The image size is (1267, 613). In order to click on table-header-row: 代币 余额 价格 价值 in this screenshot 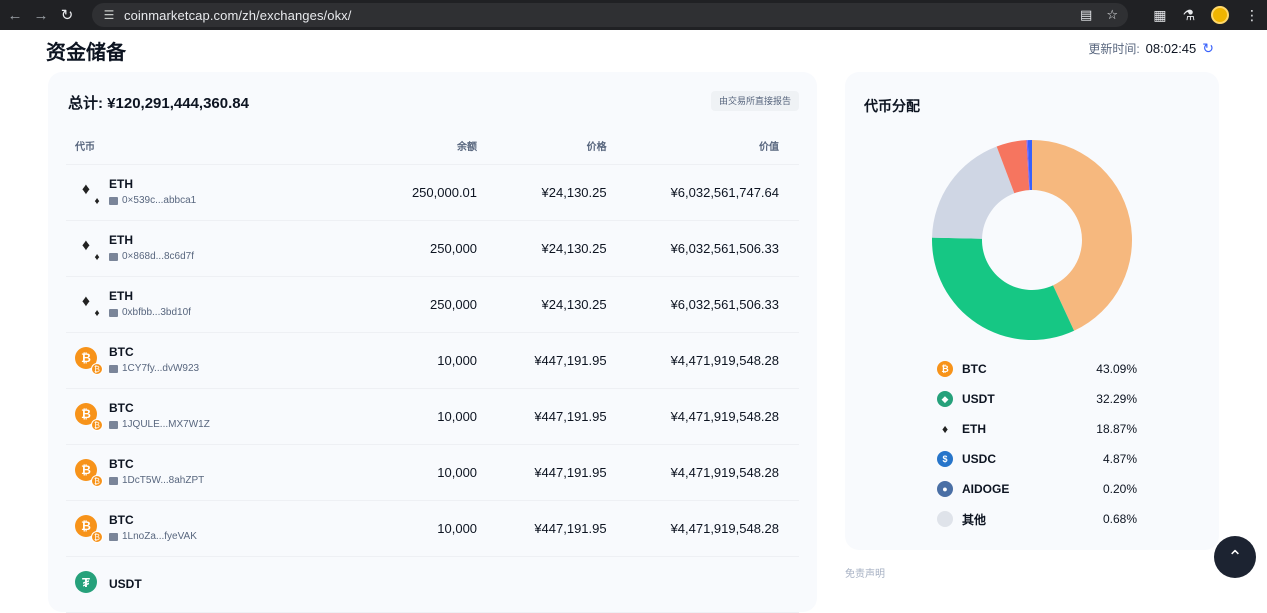, I will do `click(432, 146)`.